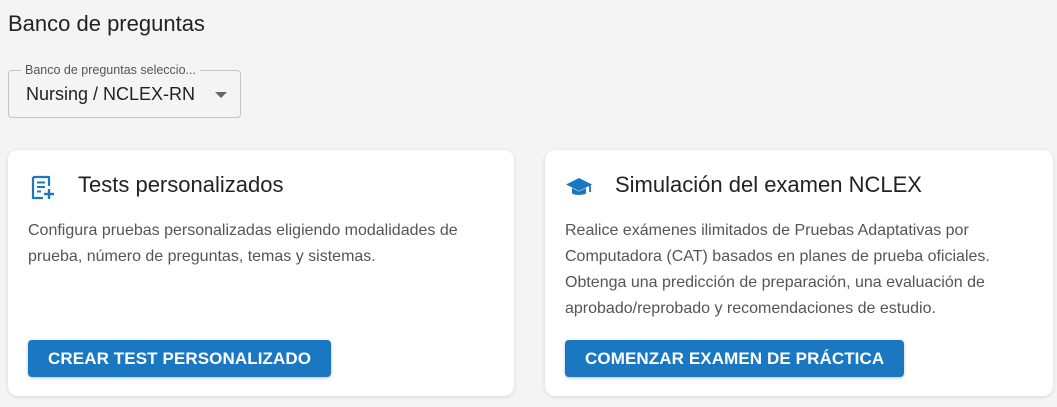  I want to click on graduation-cap-icon, so click(579, 186).